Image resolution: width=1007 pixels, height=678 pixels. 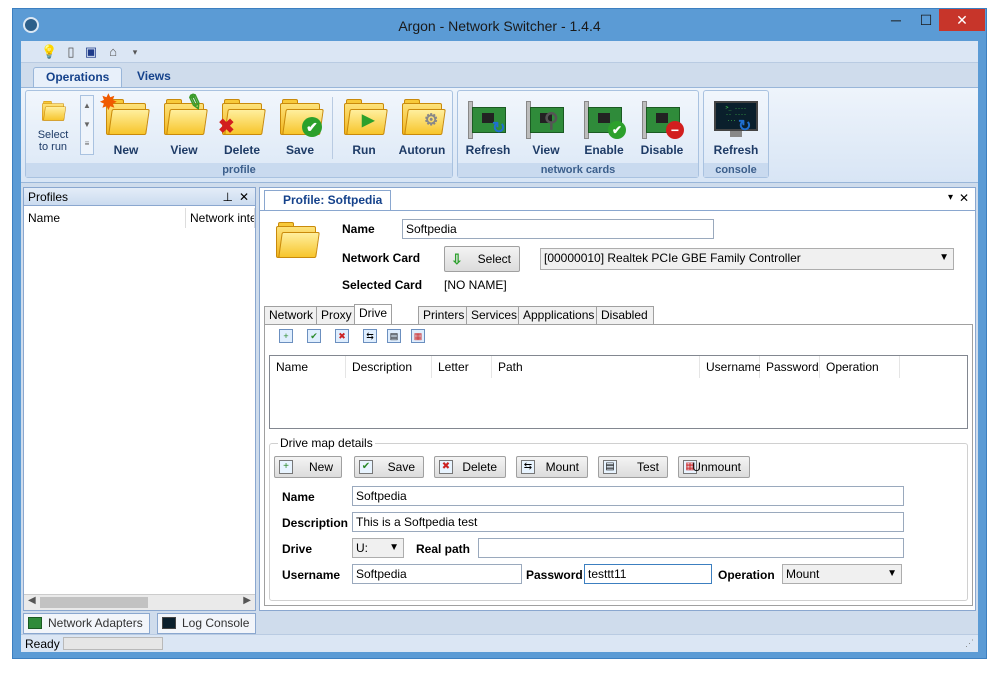 I want to click on refresh-cards-button: ↻ Refresh, so click(x=488, y=126).